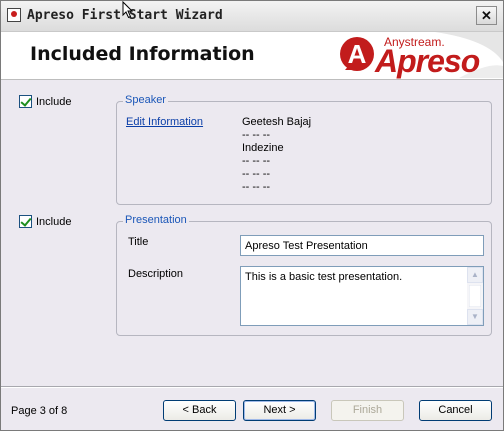  Describe the element at coordinates (54, 102) in the screenshot. I see `speaker-include-label: Include` at that location.